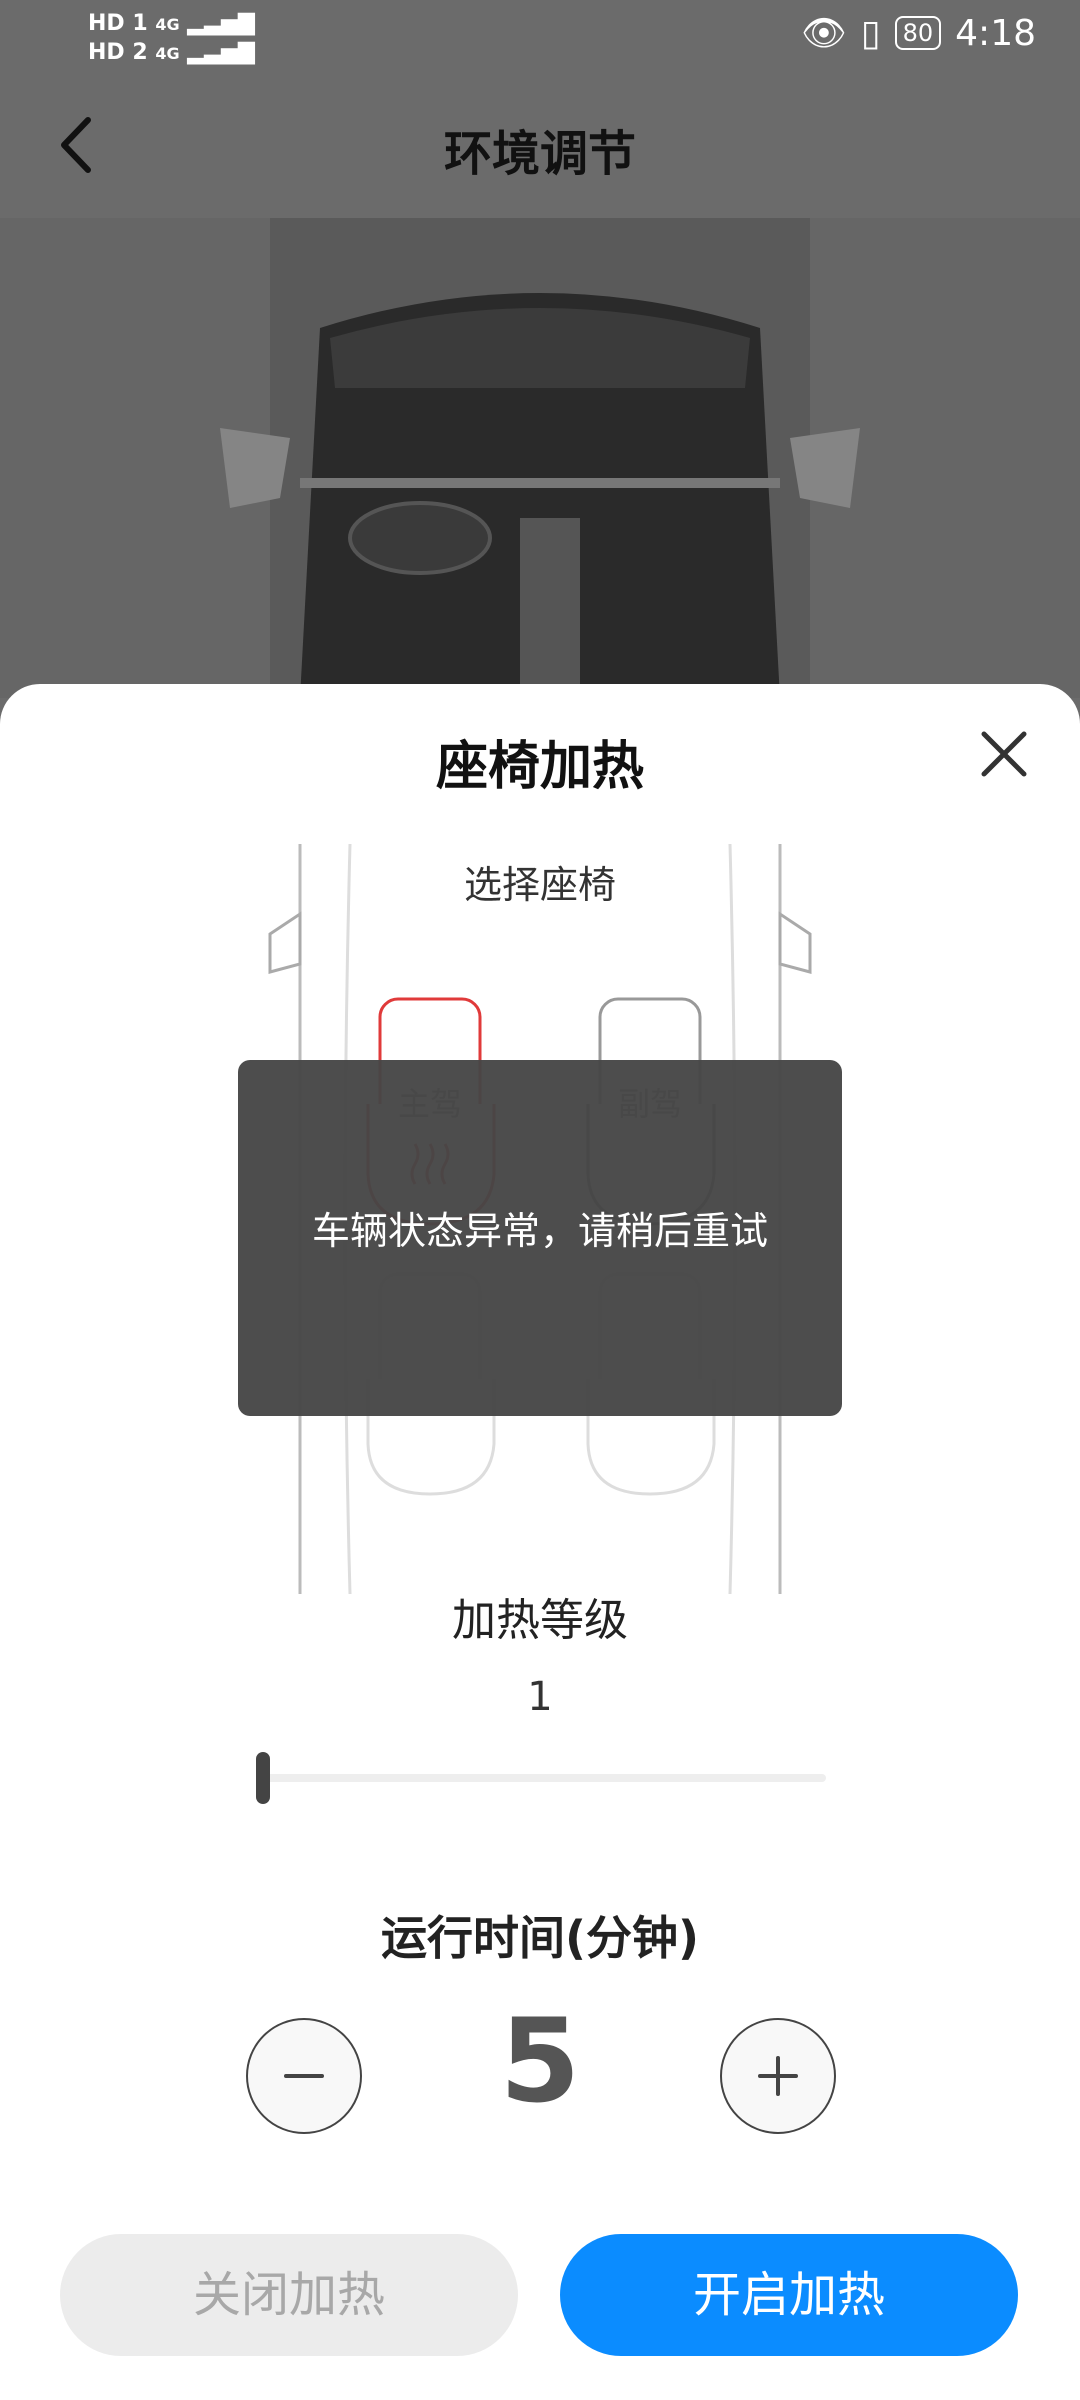 The image size is (1080, 2400). What do you see at coordinates (540, 1697) in the screenshot?
I see `heat-level-value: 1` at bounding box center [540, 1697].